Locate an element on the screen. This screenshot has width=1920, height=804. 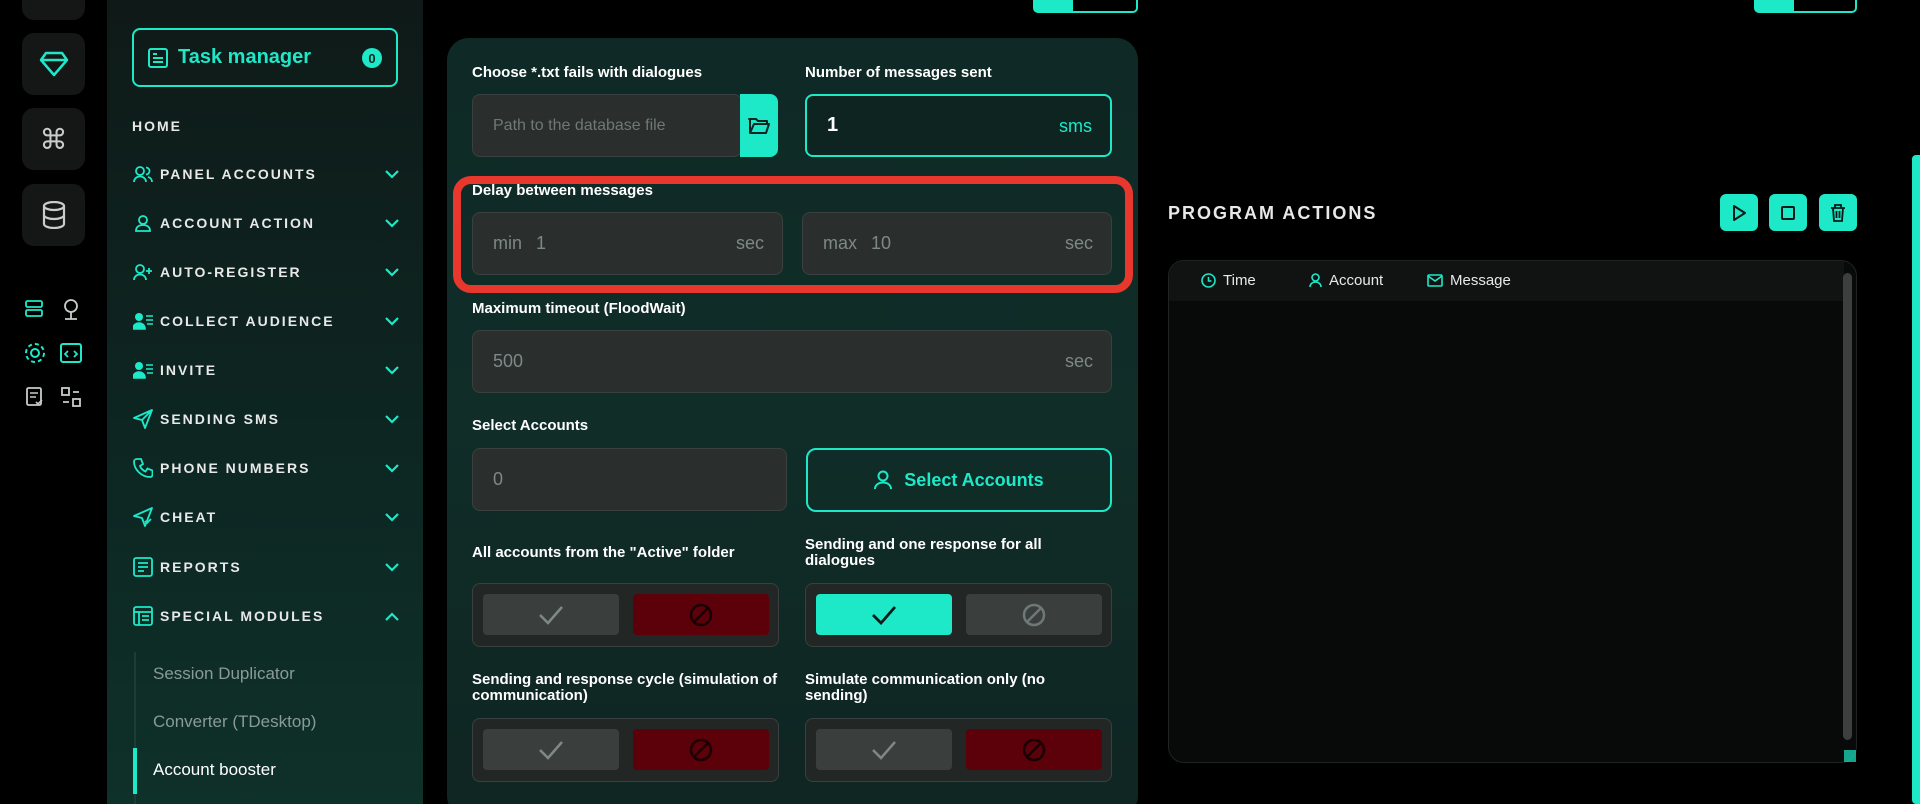
nav-auto-register: AUTO-REGISTER is located at coordinates (267, 272).